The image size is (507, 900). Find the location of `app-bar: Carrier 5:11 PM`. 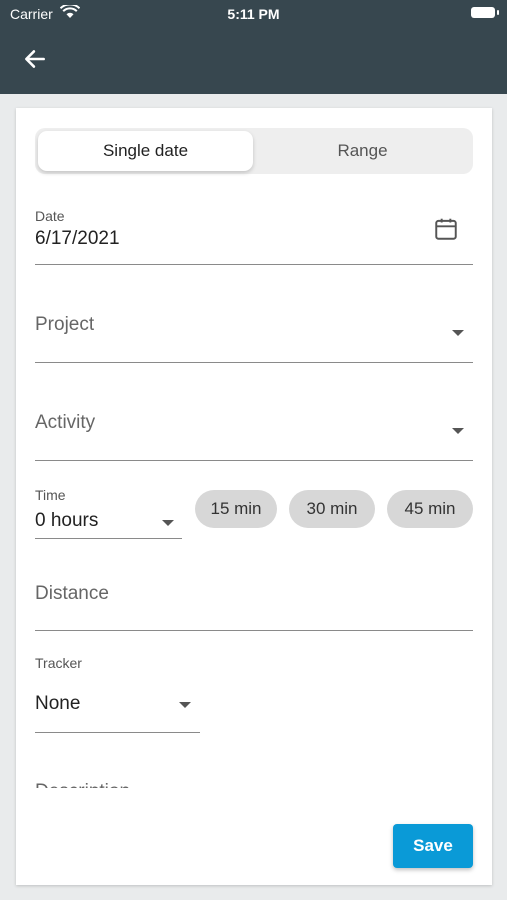

app-bar: Carrier 5:11 PM is located at coordinates (253, 47).